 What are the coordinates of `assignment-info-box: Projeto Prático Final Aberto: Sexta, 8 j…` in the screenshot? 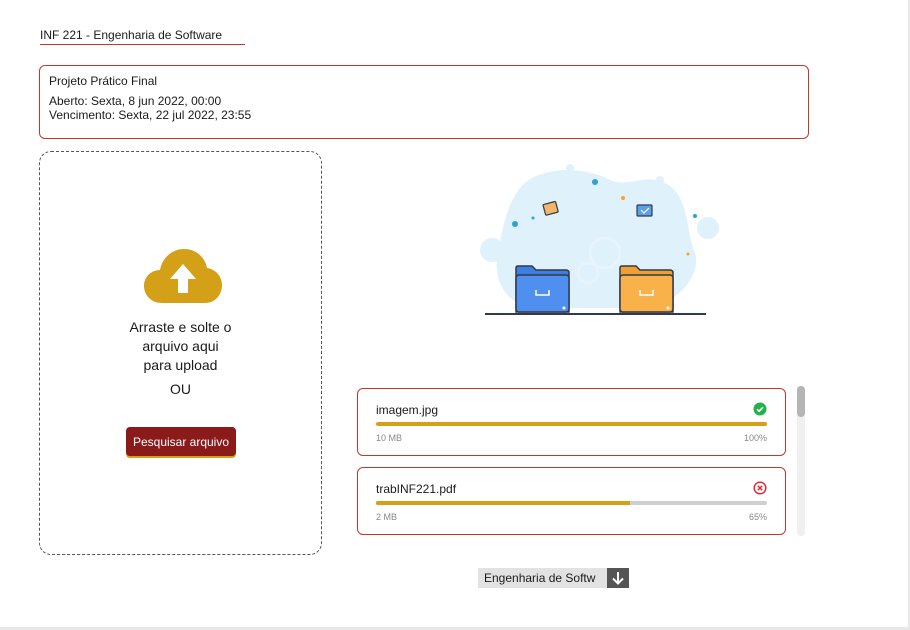 It's located at (424, 102).